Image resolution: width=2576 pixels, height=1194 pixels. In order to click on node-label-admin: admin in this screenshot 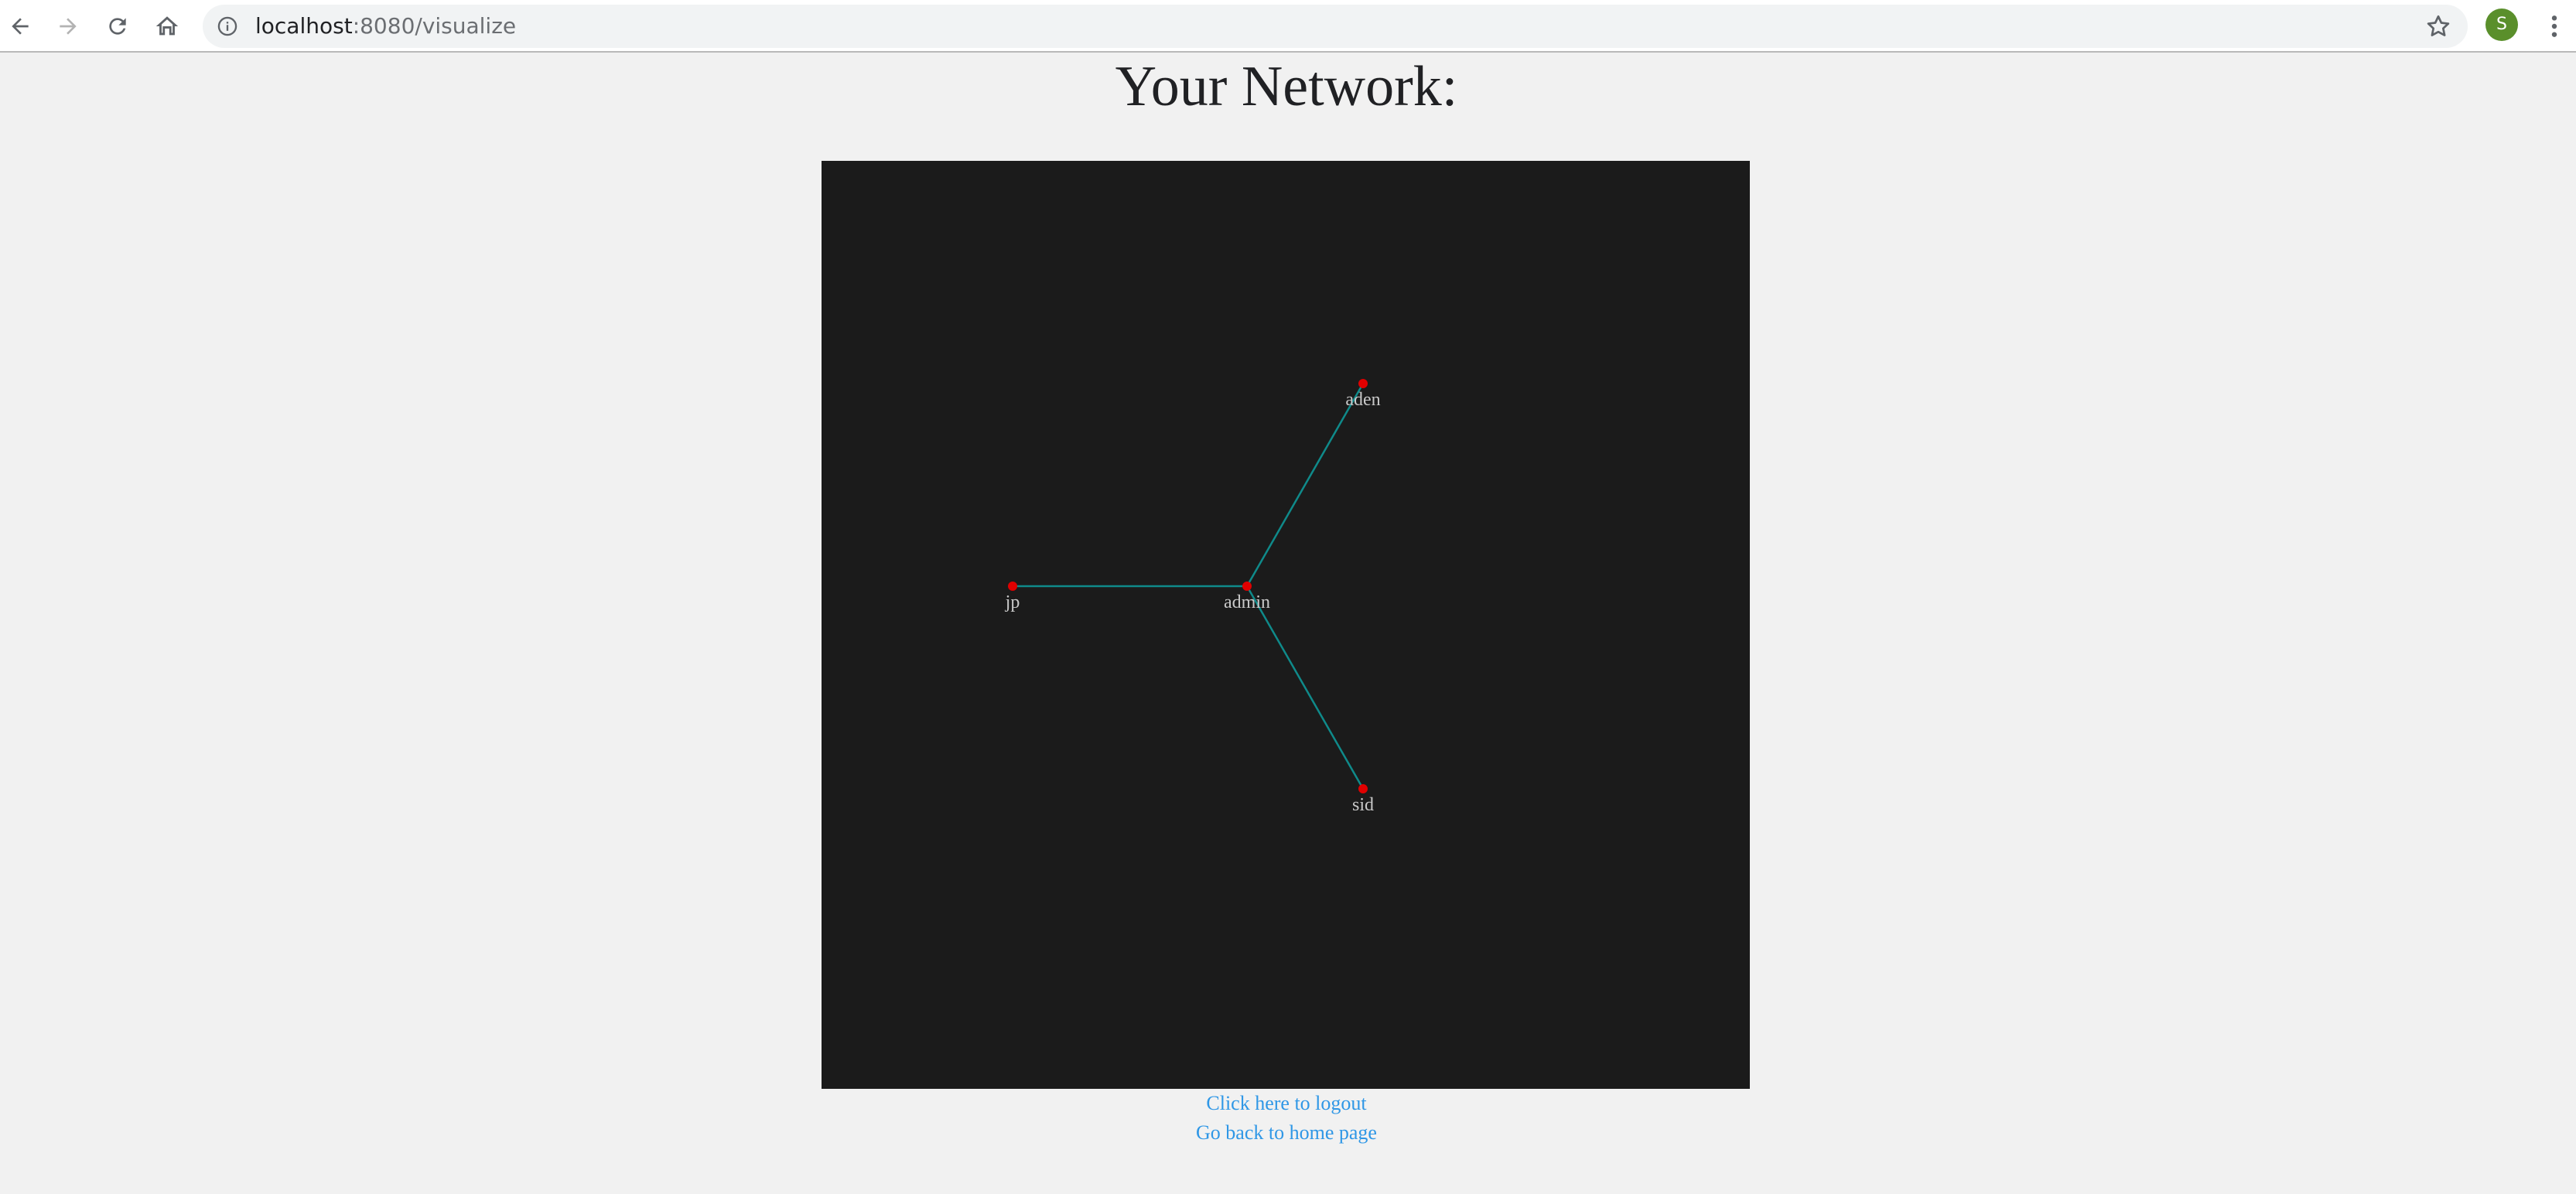, I will do `click(1247, 602)`.